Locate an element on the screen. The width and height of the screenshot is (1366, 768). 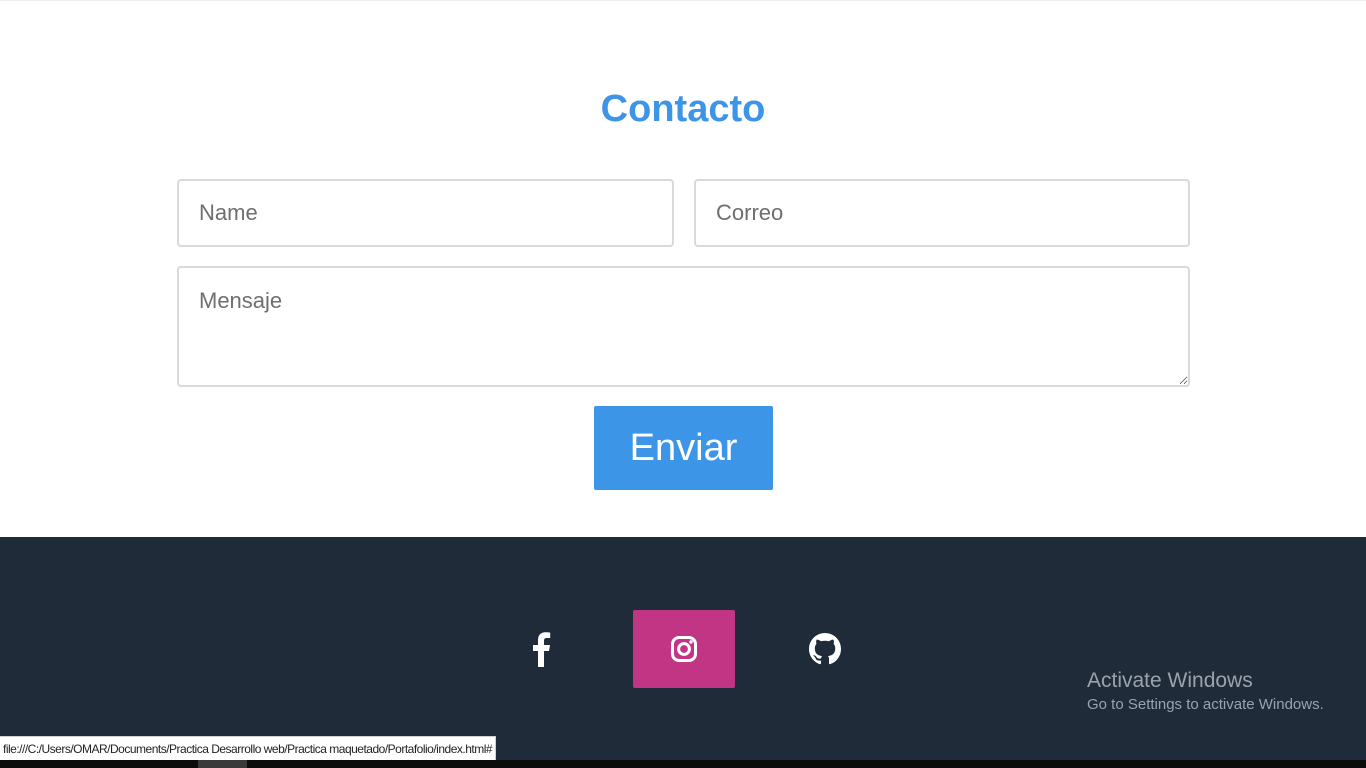
contact-title: Contacto is located at coordinates (683, 109).